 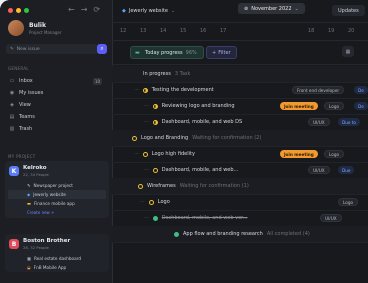 What do you see at coordinates (183, 31) in the screenshot?
I see `date-day: 15` at bounding box center [183, 31].